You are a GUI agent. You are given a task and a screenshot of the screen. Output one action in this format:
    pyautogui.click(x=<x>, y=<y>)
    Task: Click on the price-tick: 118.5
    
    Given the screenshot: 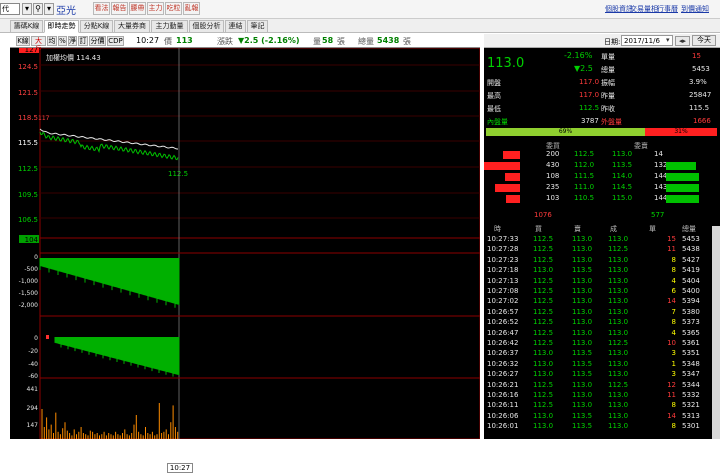 What is the action you would take?
    pyautogui.click(x=28, y=118)
    